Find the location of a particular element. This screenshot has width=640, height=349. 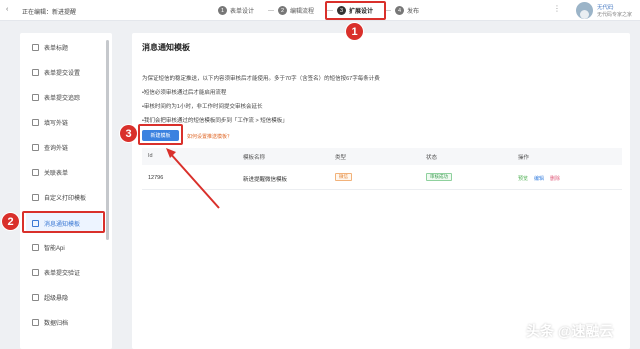

annotation-arrow-icon is located at coordinates (193, 178).